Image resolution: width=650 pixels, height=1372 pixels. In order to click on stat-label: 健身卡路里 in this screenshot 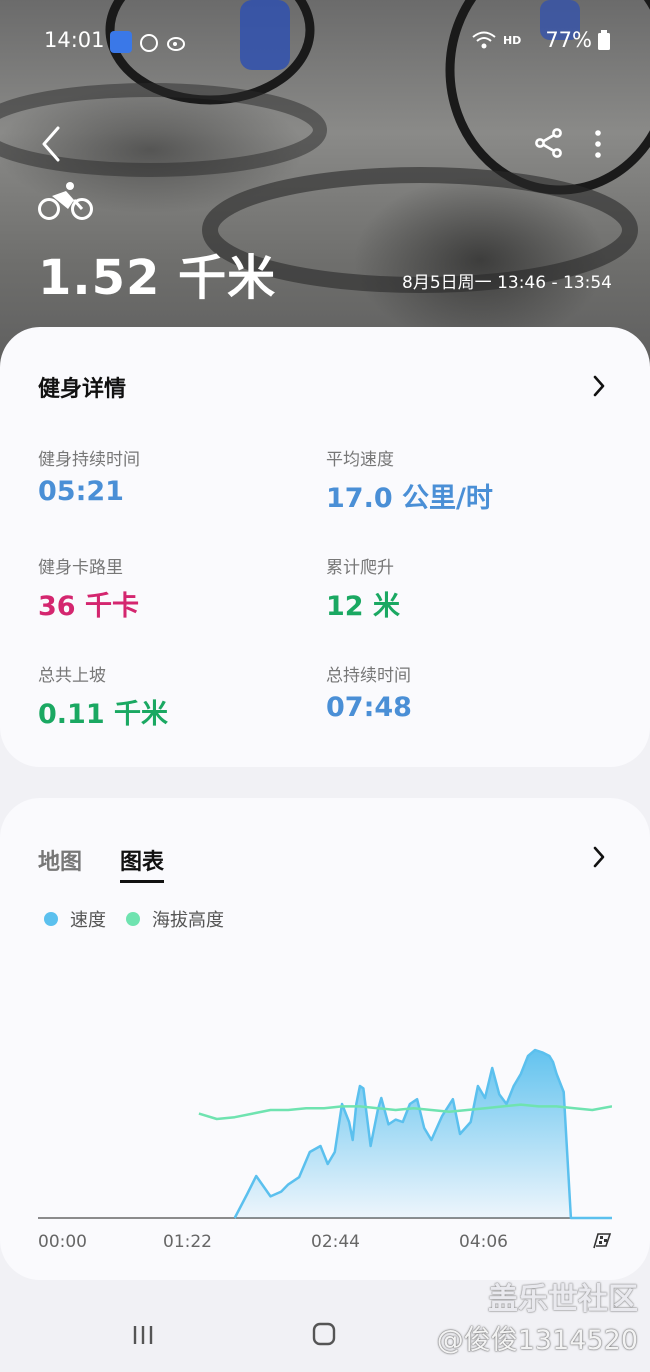, I will do `click(80, 568)`.